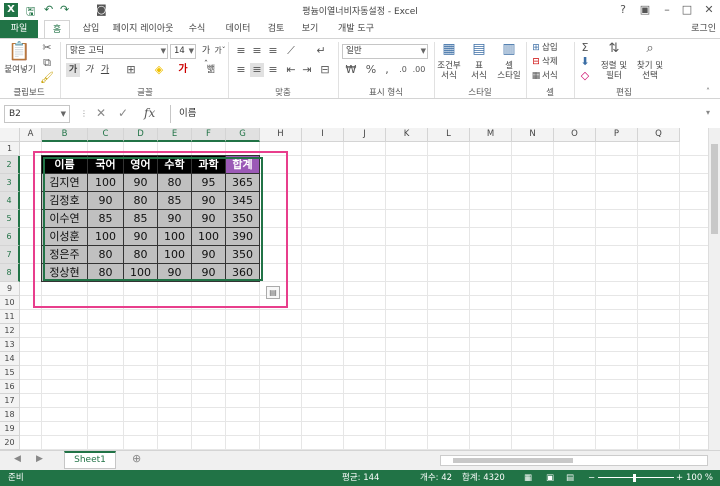  I want to click on tab-home: 홈, so click(57, 30).